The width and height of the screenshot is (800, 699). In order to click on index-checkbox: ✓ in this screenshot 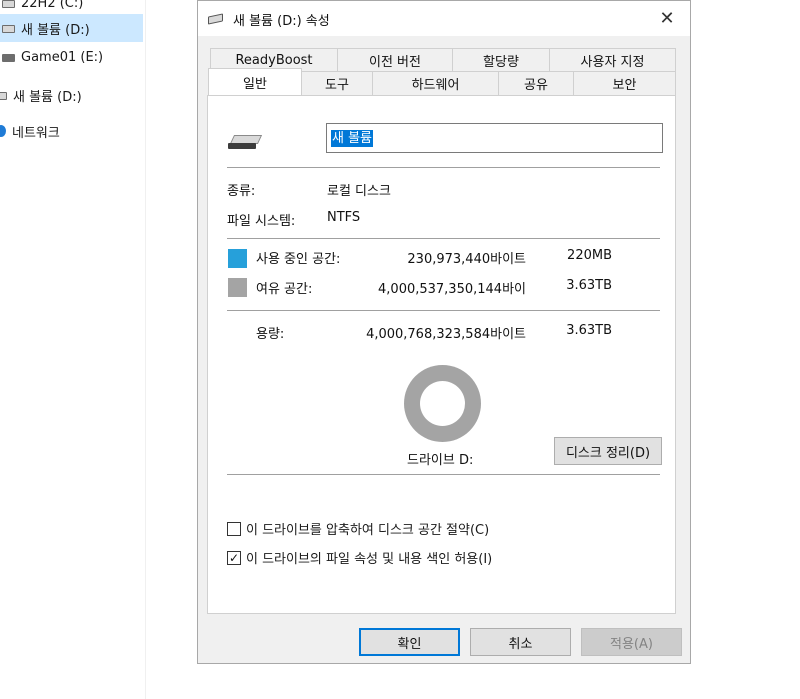, I will do `click(234, 557)`.